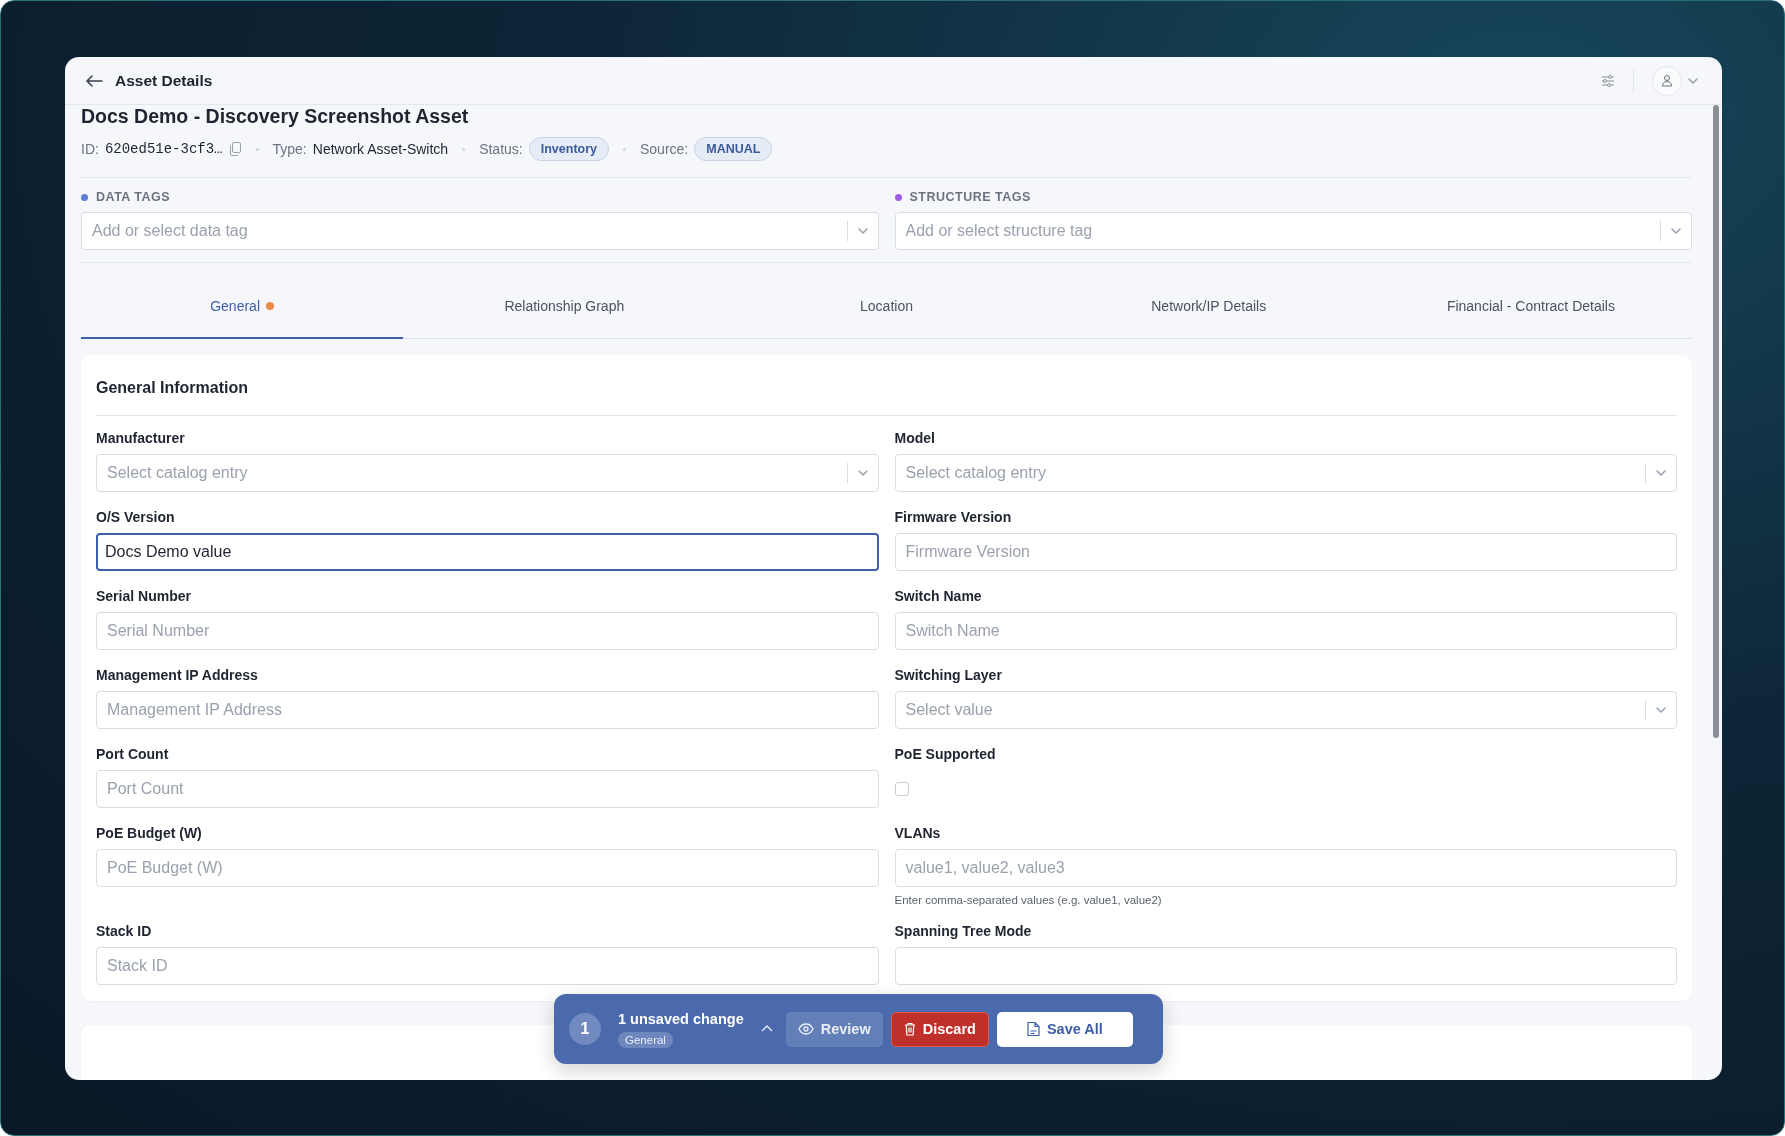 This screenshot has width=1785, height=1136. I want to click on tab-chip: General, so click(645, 1039).